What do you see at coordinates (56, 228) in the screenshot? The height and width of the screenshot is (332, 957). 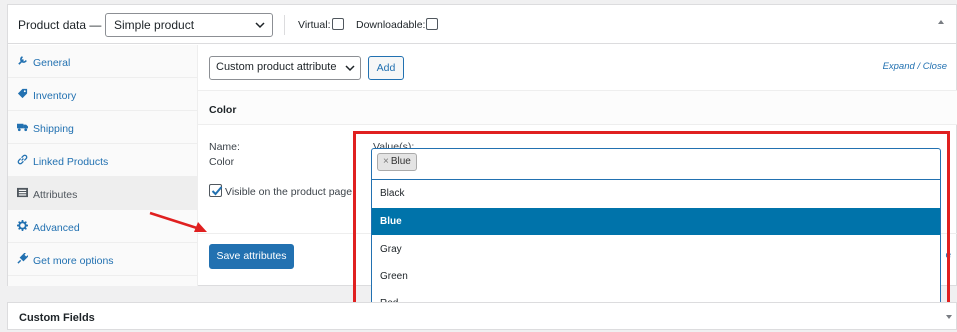 I see `tab-label: Advanced` at bounding box center [56, 228].